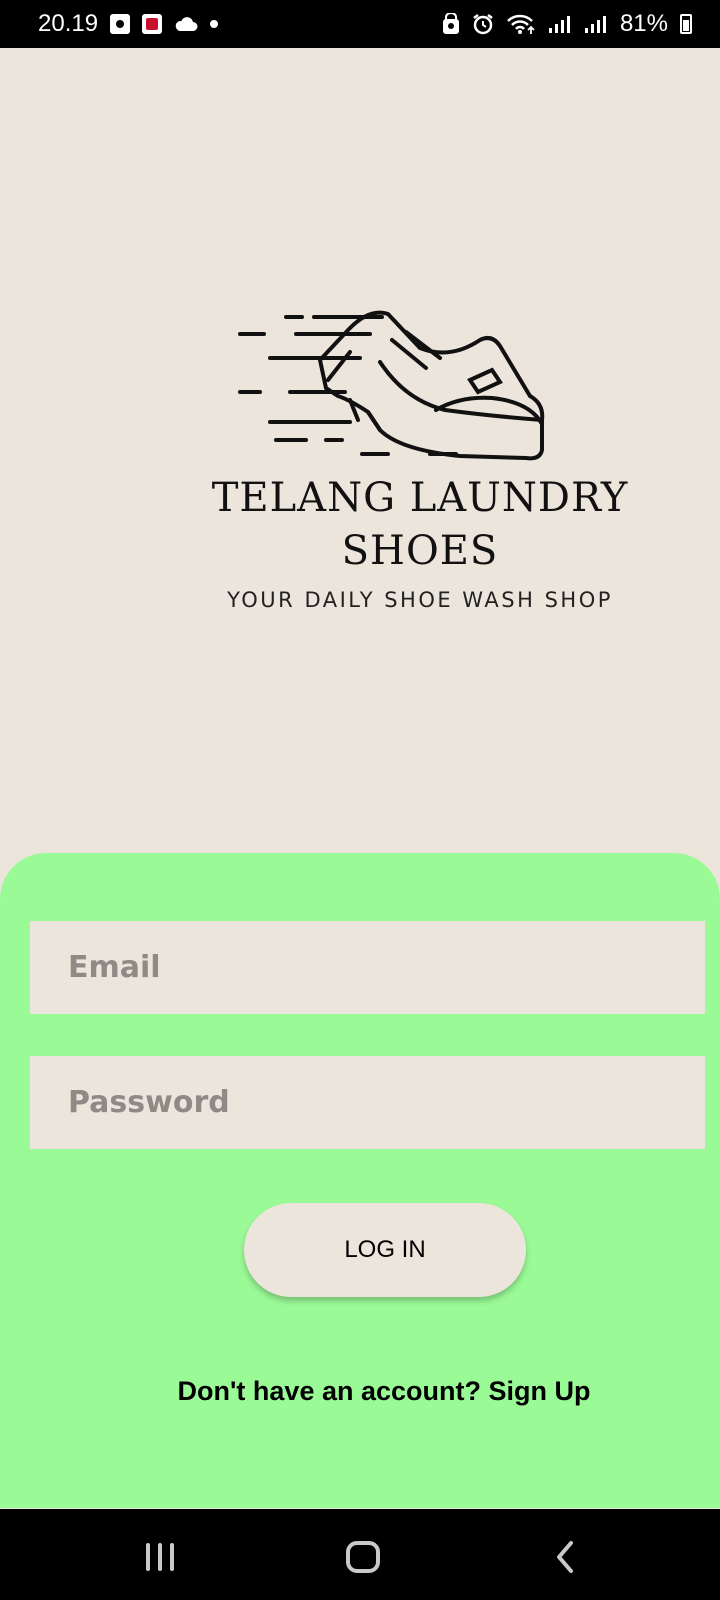 This screenshot has height=1600, width=720. I want to click on password-field, so click(367, 1102).